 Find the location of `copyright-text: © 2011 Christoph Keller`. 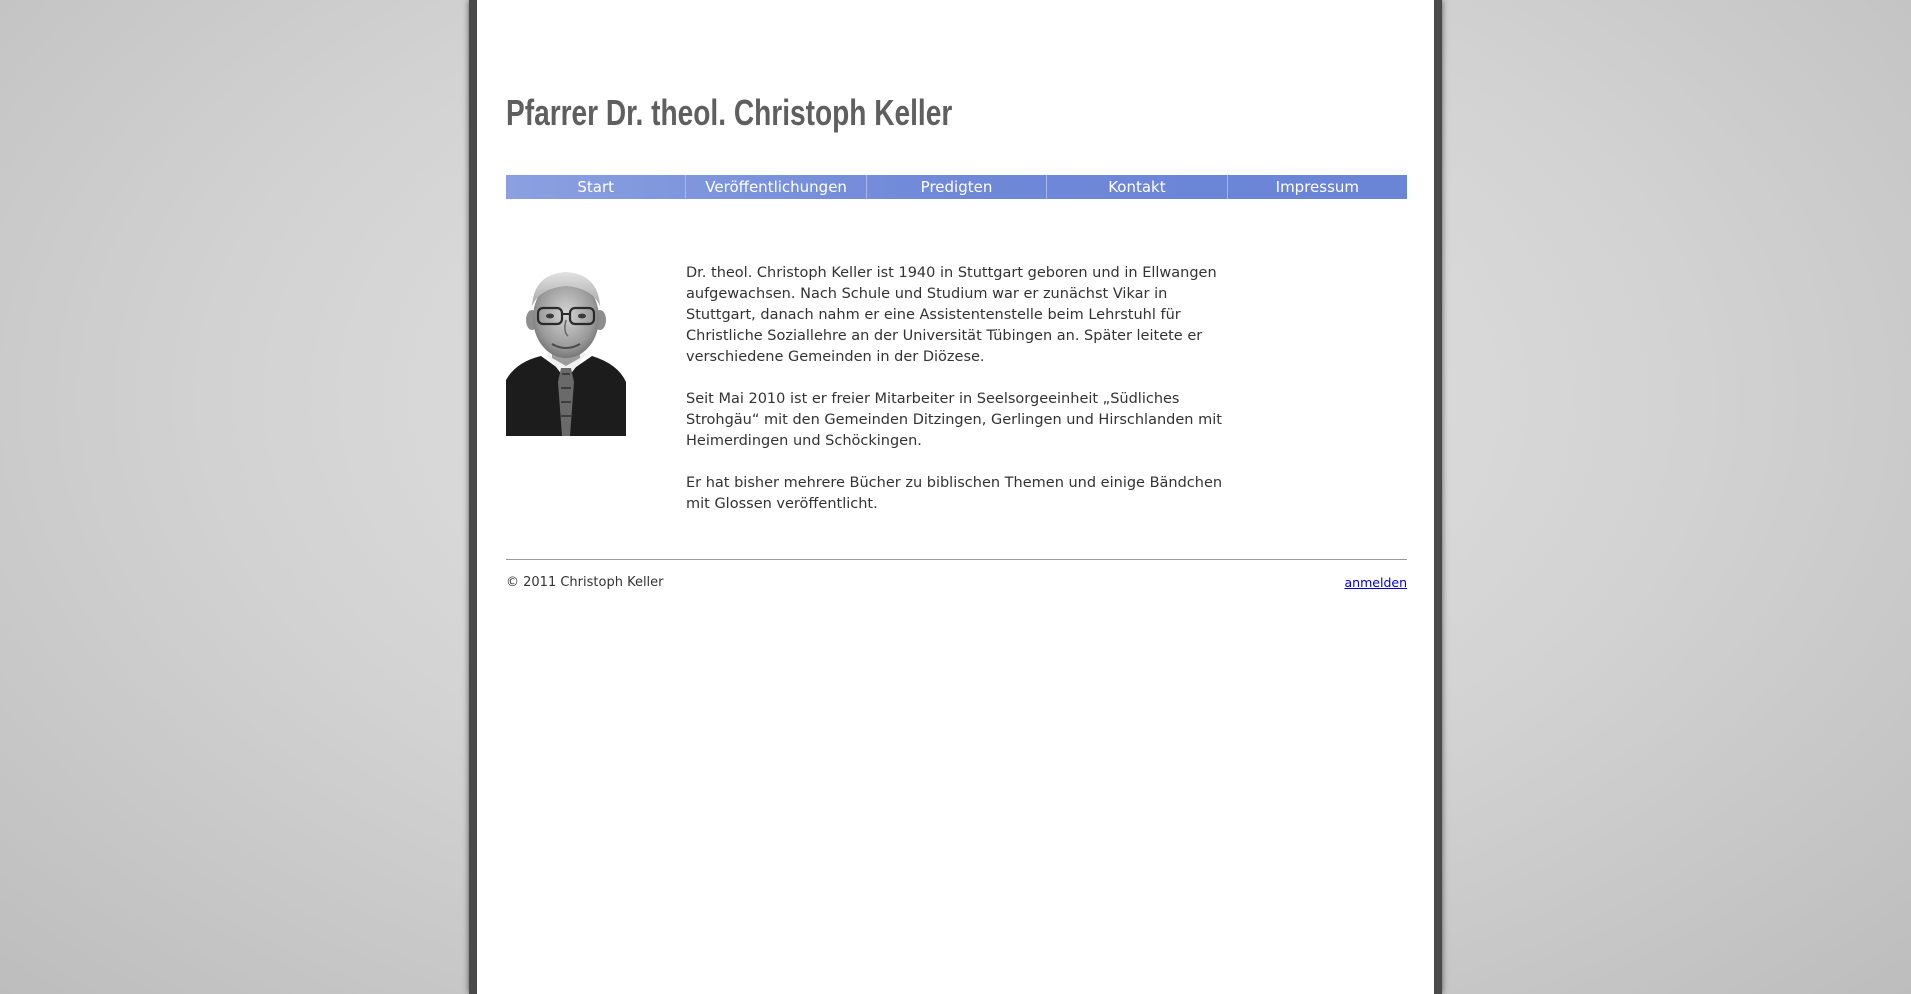

copyright-text: © 2011 Christoph Keller is located at coordinates (585, 582).